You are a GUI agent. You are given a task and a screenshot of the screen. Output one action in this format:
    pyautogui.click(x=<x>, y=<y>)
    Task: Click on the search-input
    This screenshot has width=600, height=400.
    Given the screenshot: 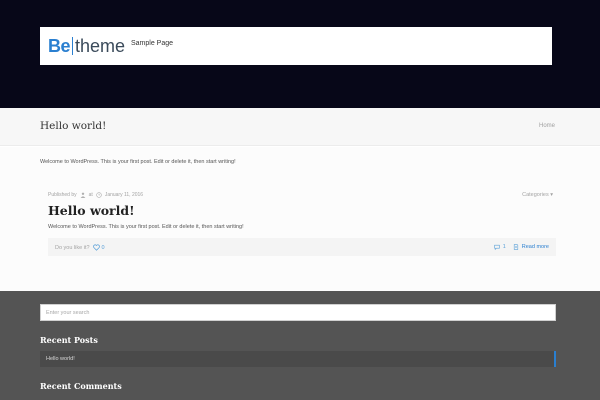 What is the action you would take?
    pyautogui.click(x=298, y=312)
    